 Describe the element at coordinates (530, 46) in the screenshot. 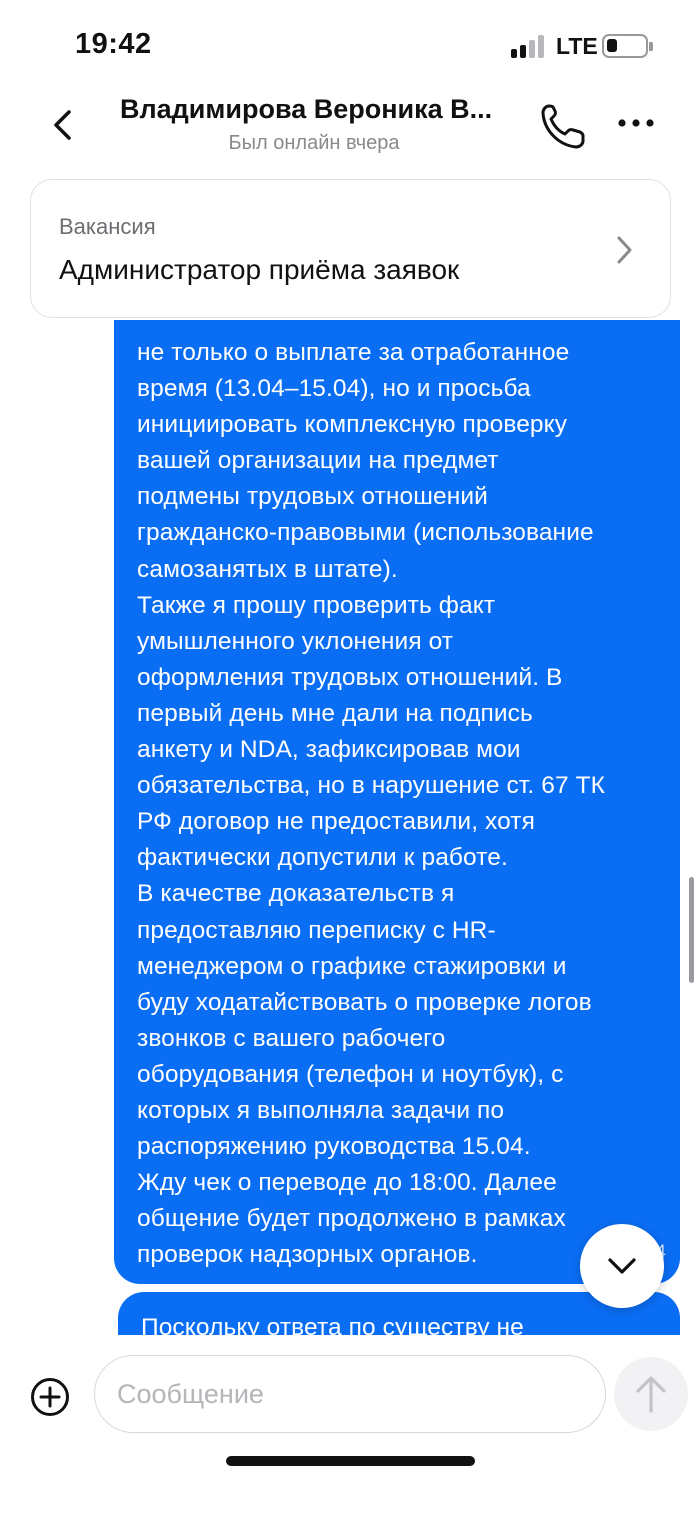

I see `signal-icon` at that location.